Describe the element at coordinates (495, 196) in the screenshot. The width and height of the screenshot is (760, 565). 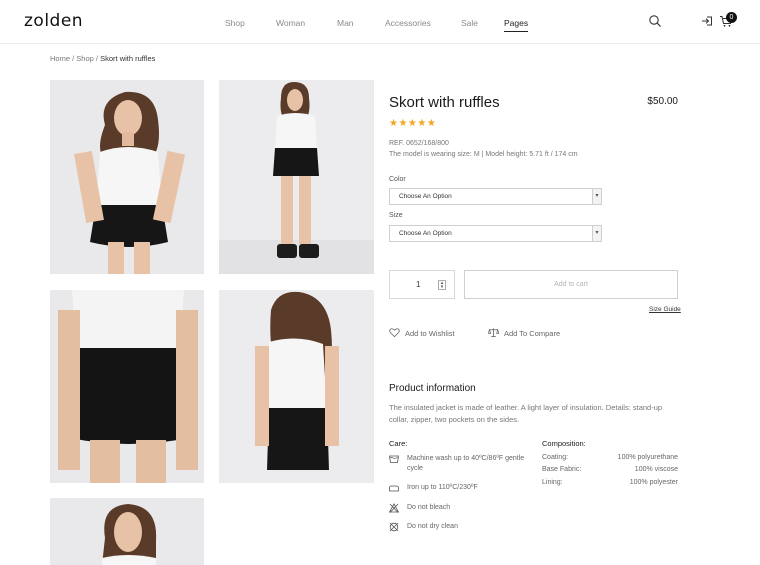
I see `color-select: Choose An Option ▾` at that location.